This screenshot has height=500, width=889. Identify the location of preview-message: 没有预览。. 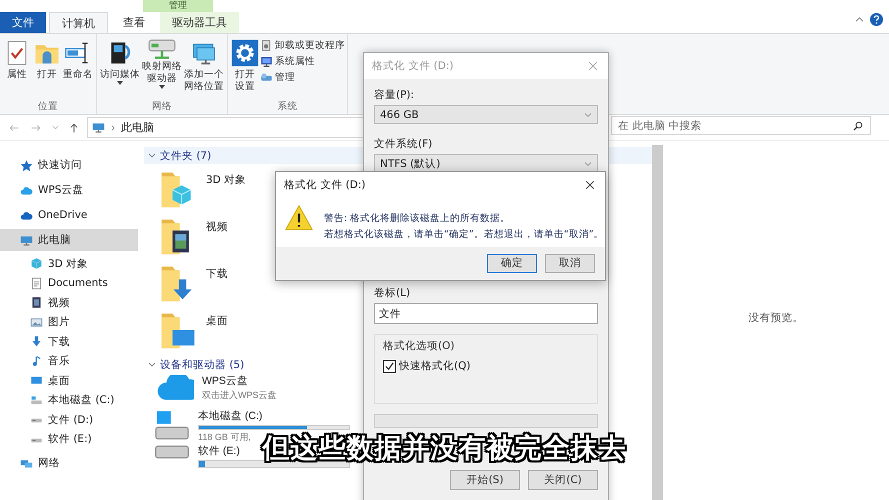
(776, 318).